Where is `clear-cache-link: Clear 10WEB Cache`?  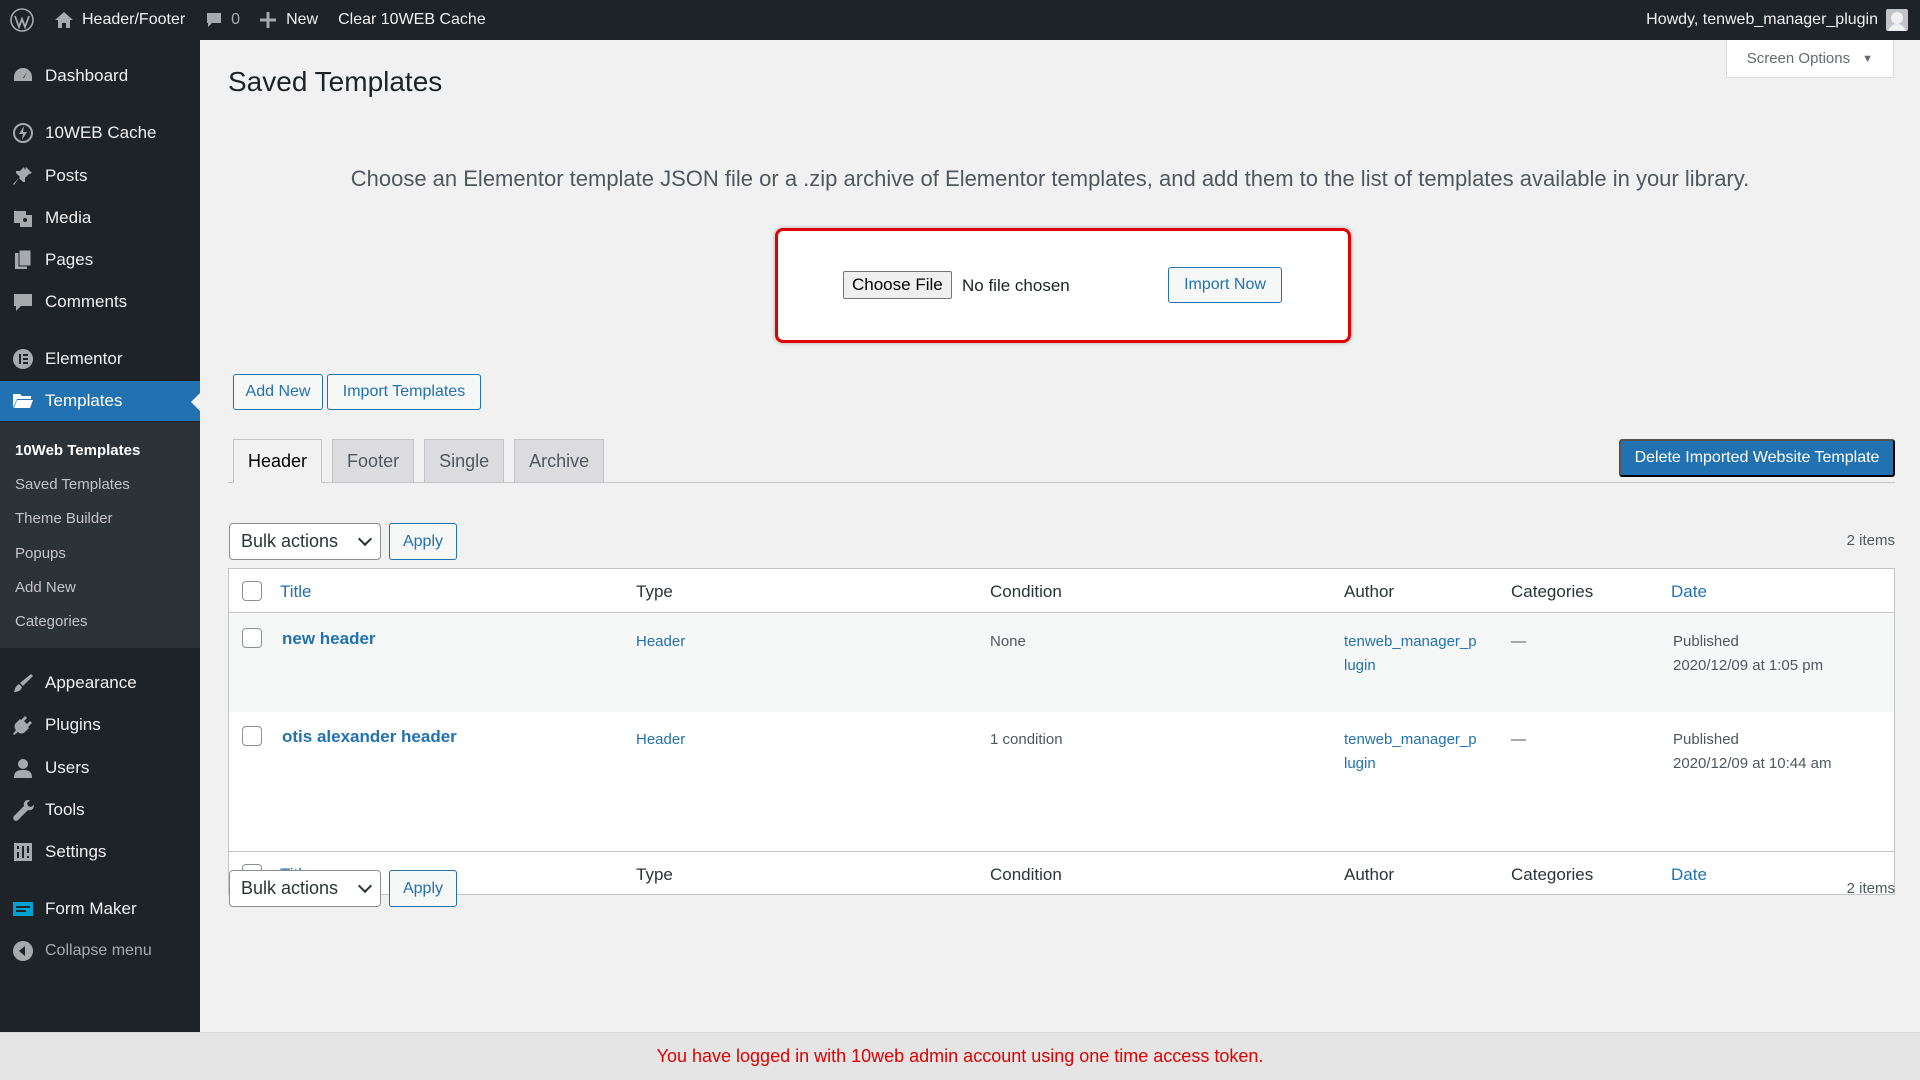 clear-cache-link: Clear 10WEB Cache is located at coordinates (412, 20).